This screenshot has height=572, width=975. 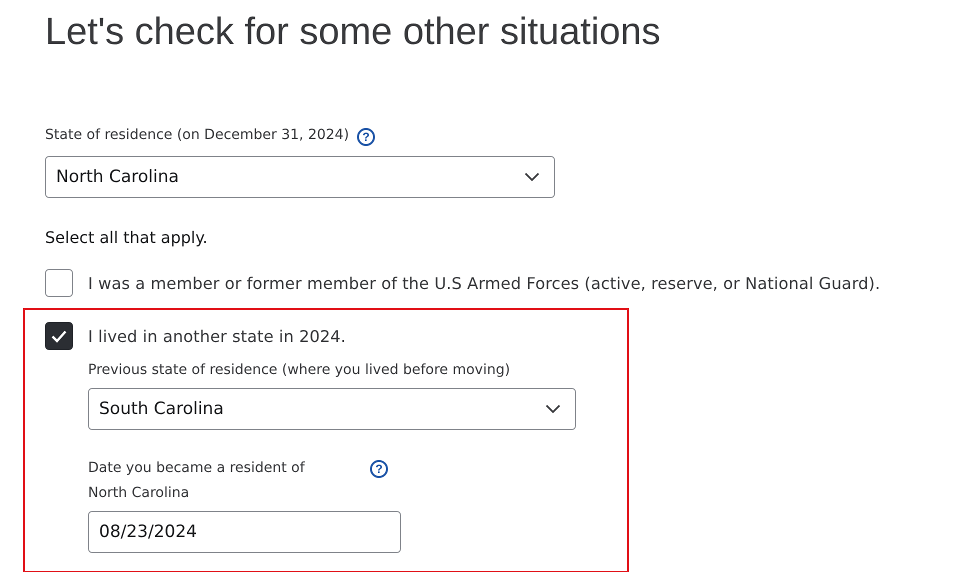 I want to click on page-heading: Let's check for some other situations, so click(x=353, y=32).